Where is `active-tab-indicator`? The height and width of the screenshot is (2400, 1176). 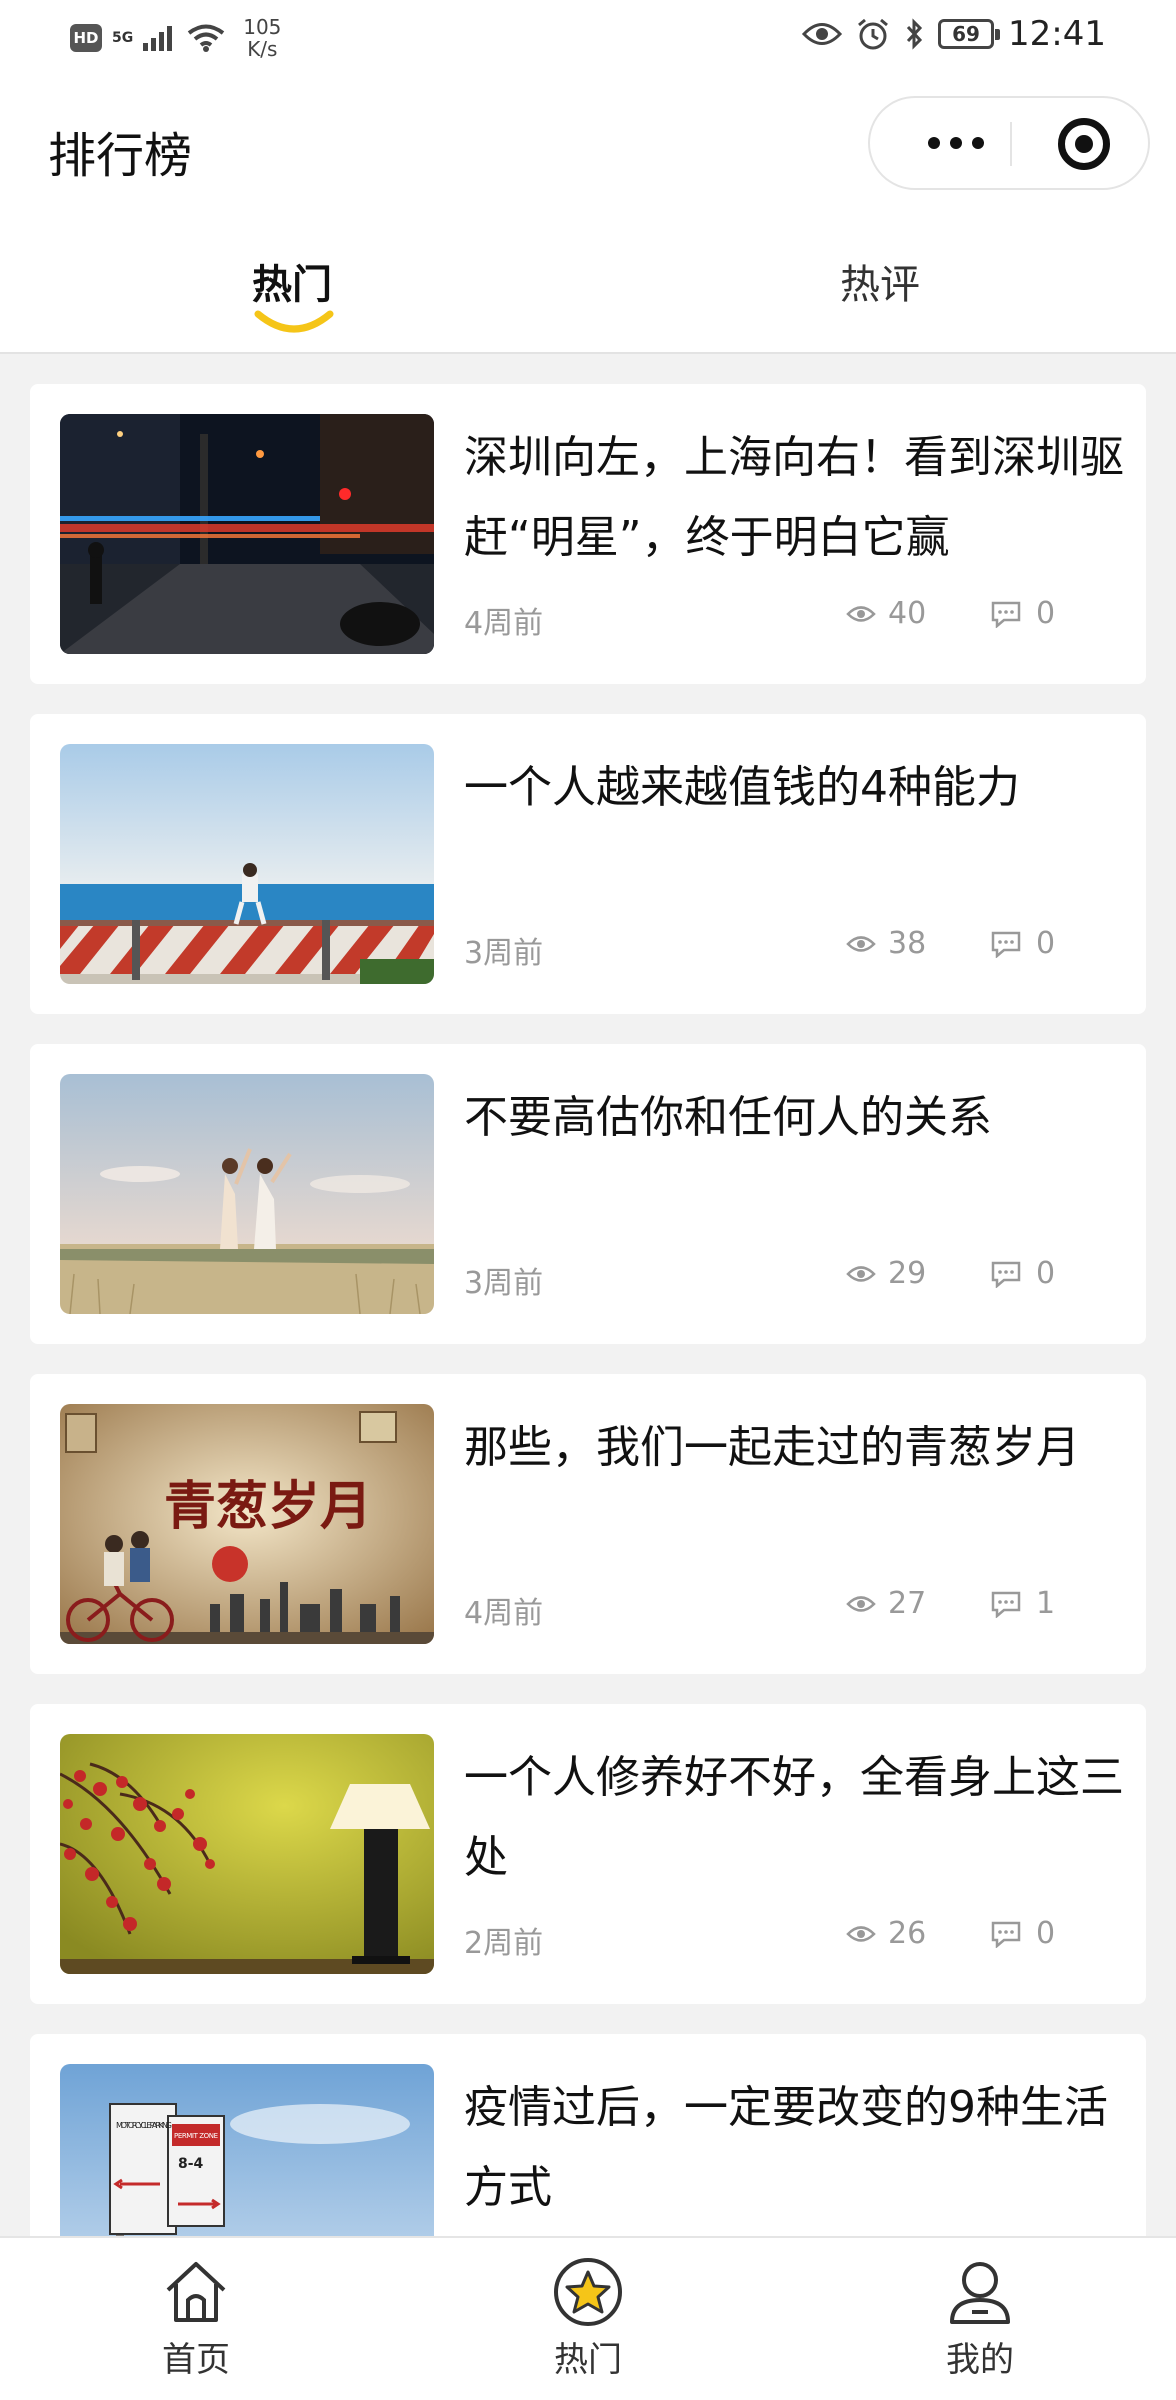
active-tab-indicator is located at coordinates (294, 321).